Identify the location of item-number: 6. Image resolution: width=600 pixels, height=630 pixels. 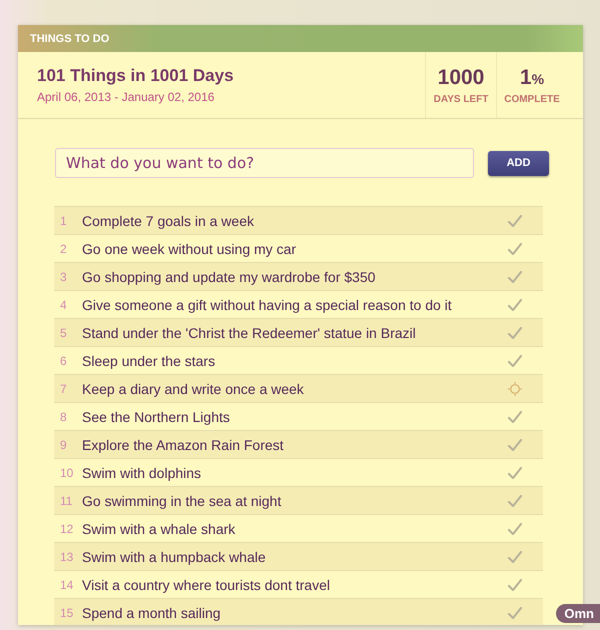
(64, 361).